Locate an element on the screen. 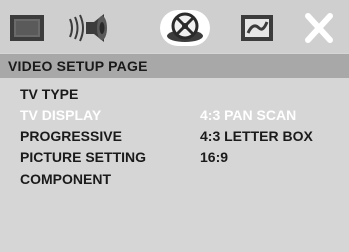 Image resolution: width=349 pixels, height=252 pixels. menu-item-tv-display: TV DISPLAY is located at coordinates (60, 115).